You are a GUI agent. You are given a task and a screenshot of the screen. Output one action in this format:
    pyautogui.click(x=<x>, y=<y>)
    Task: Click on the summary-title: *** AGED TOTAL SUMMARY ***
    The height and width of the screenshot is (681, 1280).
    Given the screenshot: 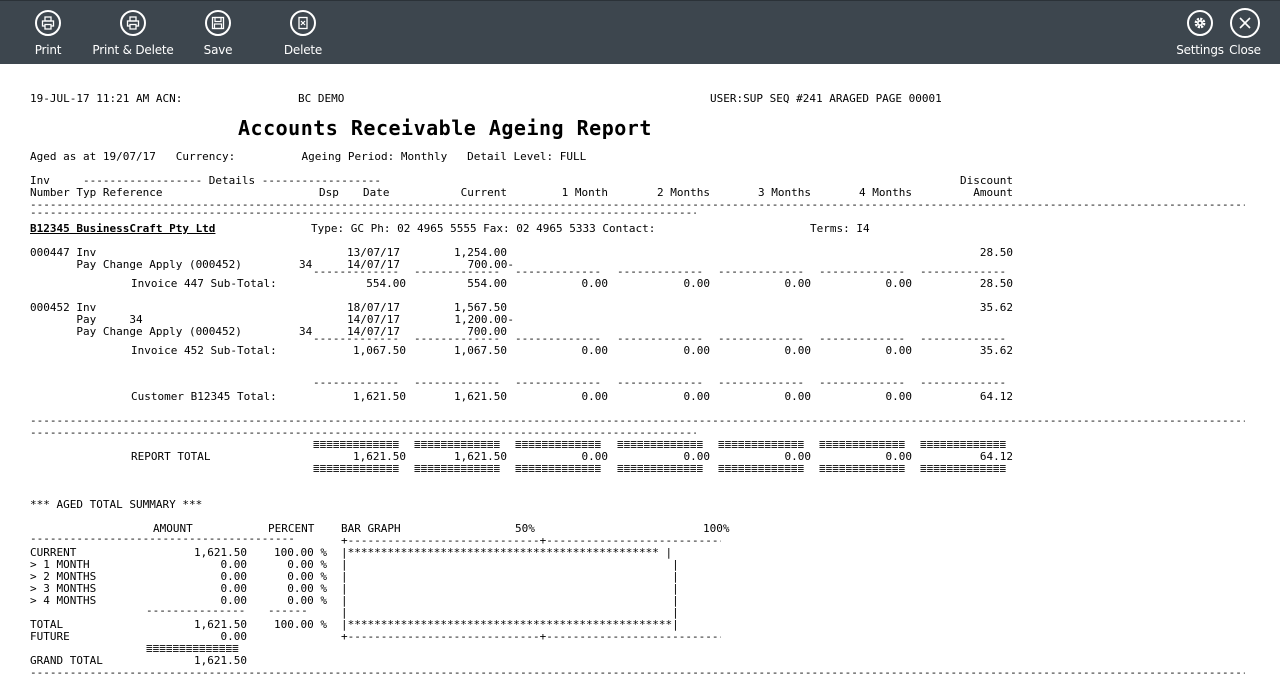 What is the action you would take?
    pyautogui.click(x=116, y=504)
    